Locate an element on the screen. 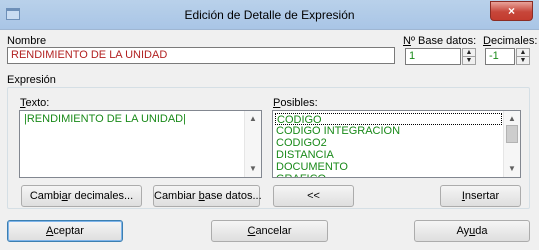 Image resolution: width=539 pixels, height=250 pixels. nombre-input: RENDIMIENTO DE LA UNIDAD is located at coordinates (201, 55).